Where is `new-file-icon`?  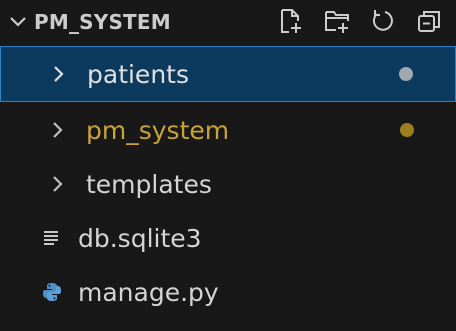
new-file-icon is located at coordinates (291, 21).